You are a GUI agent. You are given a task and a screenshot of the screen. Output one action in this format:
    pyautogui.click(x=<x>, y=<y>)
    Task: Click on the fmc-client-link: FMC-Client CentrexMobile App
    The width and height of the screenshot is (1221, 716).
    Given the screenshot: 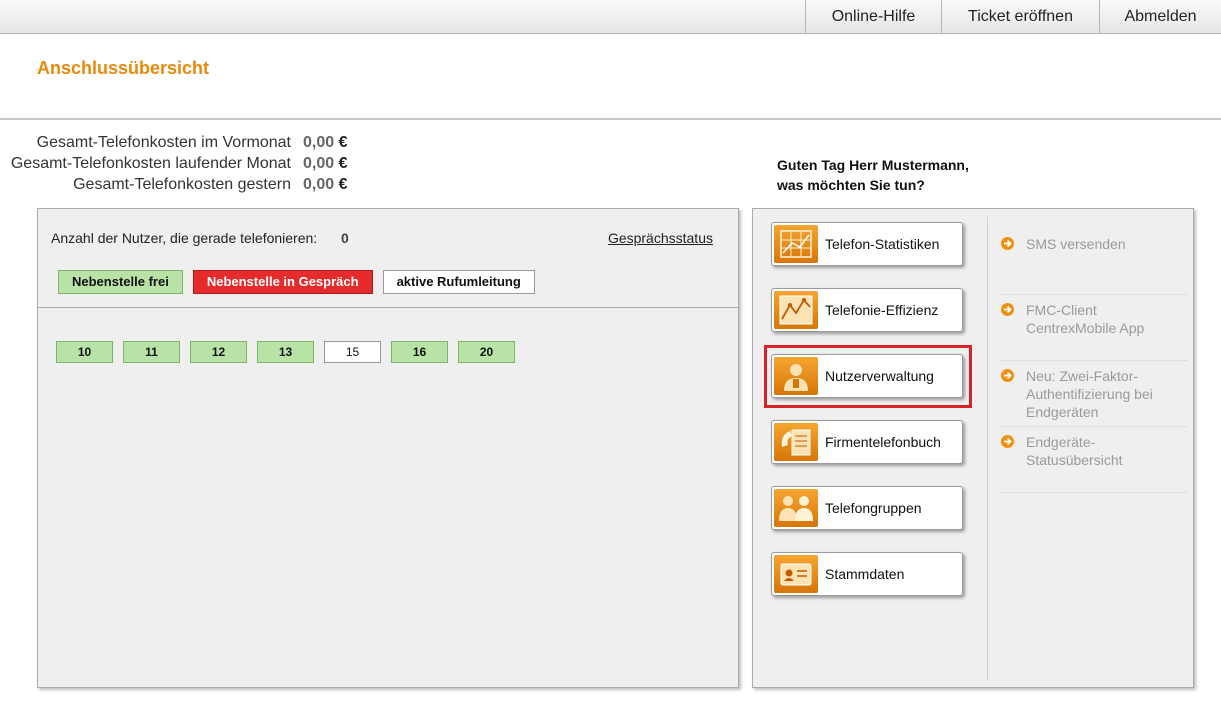 What is the action you would take?
    pyautogui.click(x=1094, y=331)
    